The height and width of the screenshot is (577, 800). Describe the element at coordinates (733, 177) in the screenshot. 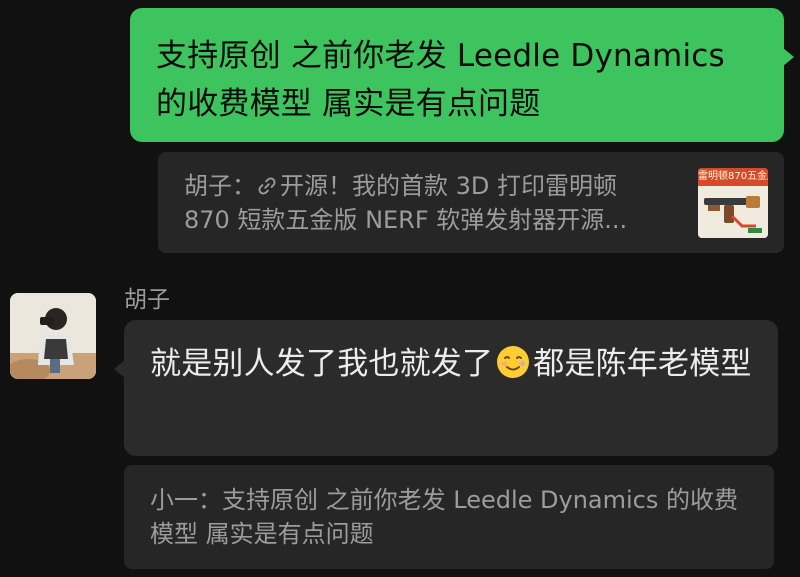

I see `thumbnail-caption: 雷明顿870五金版` at that location.